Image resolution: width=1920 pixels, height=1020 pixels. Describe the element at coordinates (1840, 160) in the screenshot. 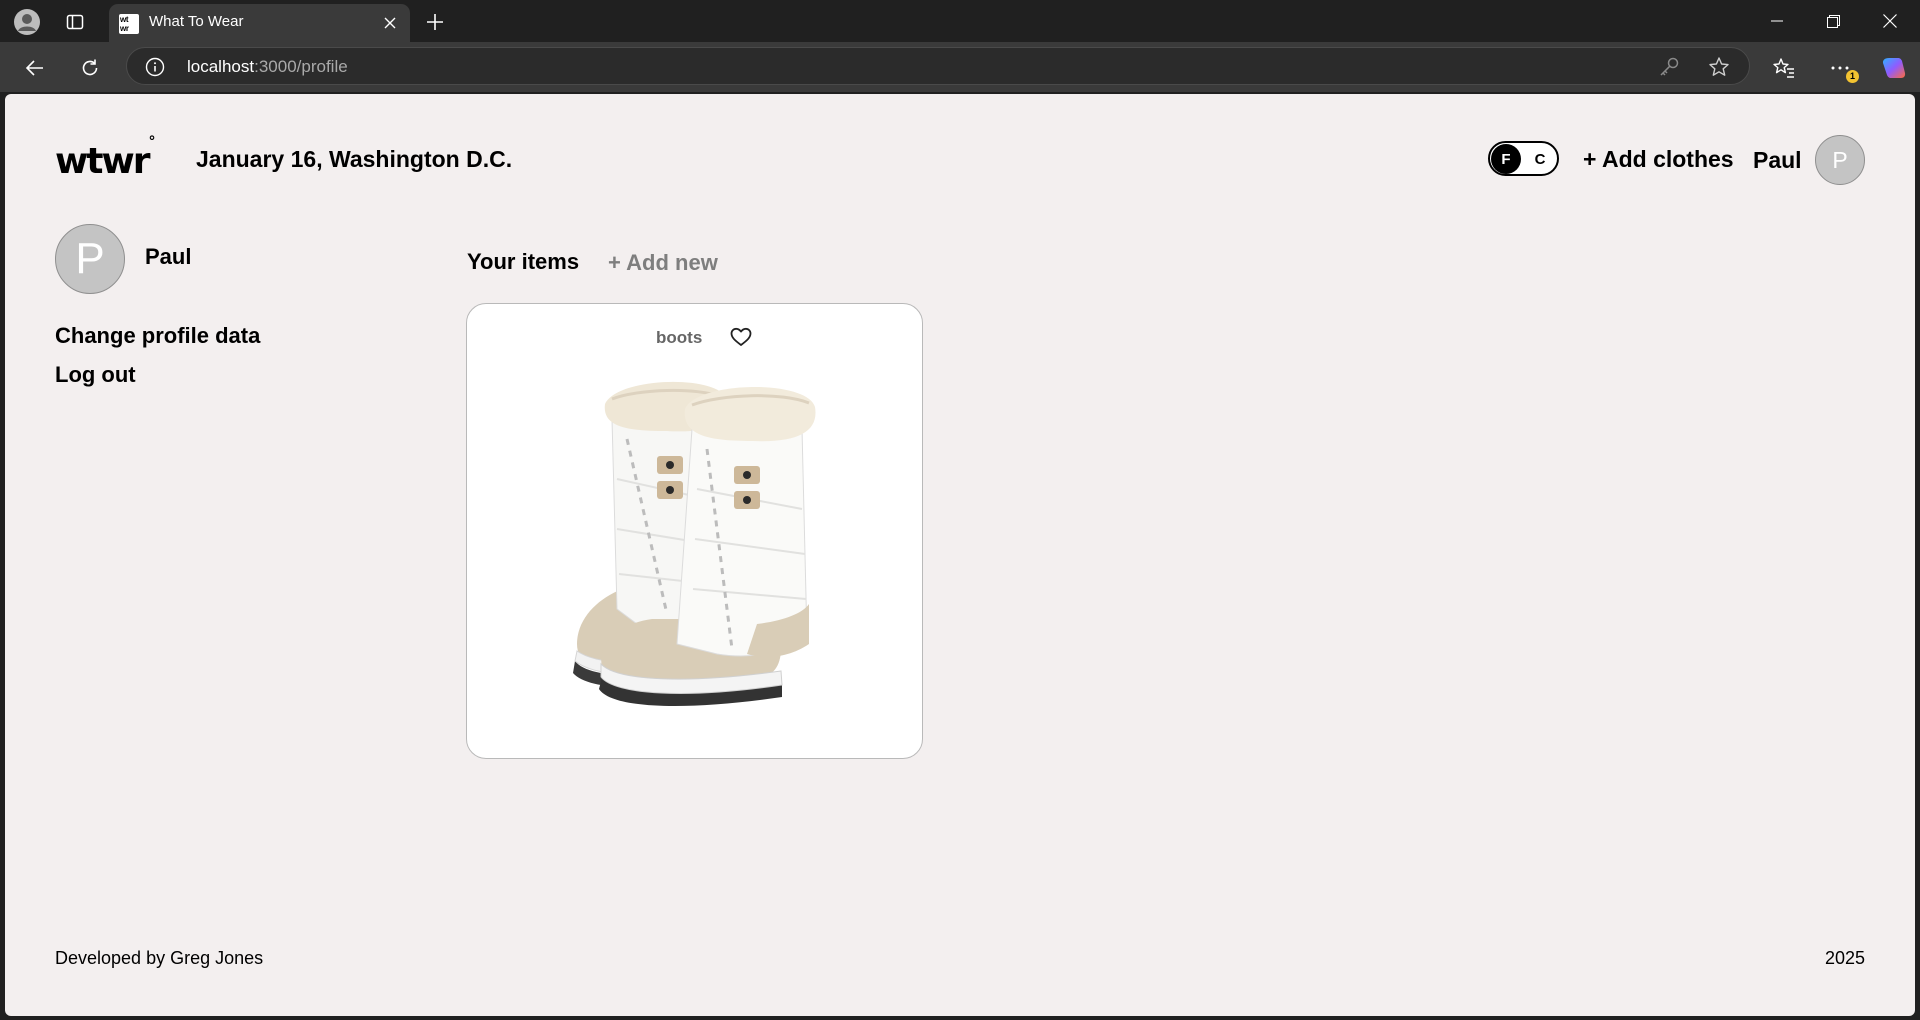

I see `avatar: P` at that location.